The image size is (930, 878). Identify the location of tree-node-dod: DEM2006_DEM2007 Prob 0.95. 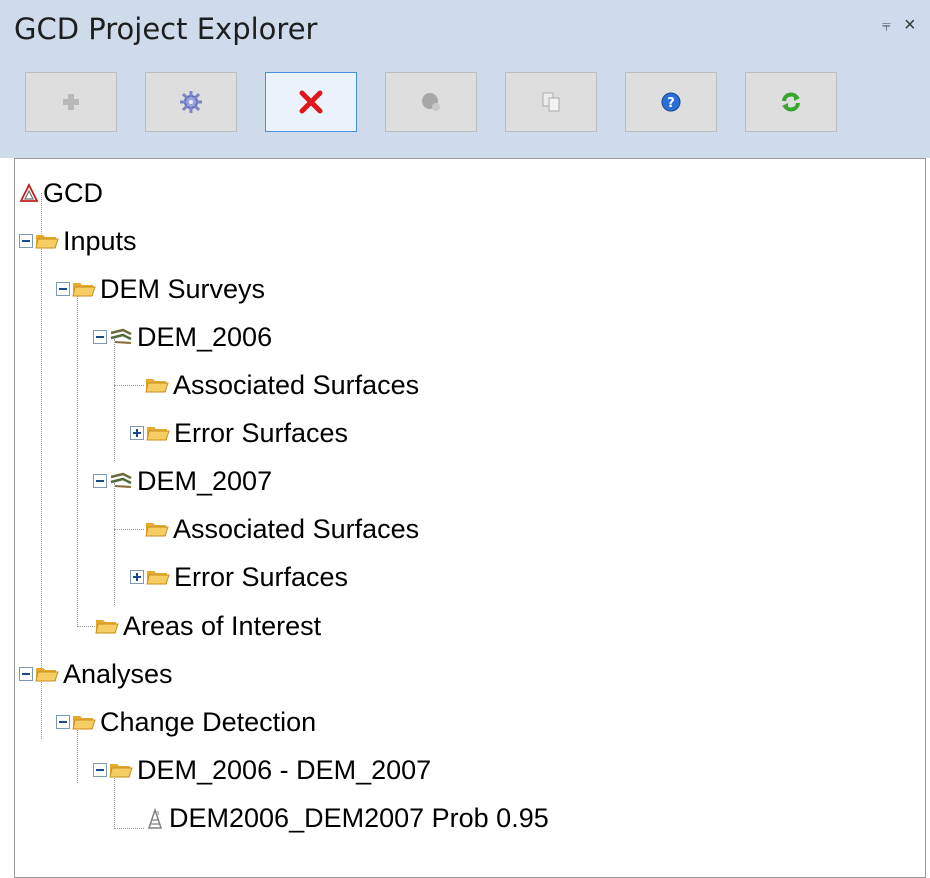
(347, 818).